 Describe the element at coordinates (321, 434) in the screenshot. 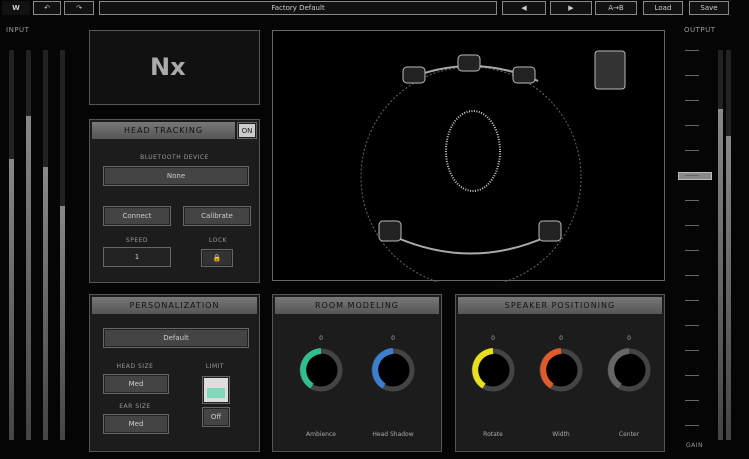

I see `knob-label: Ambience` at that location.